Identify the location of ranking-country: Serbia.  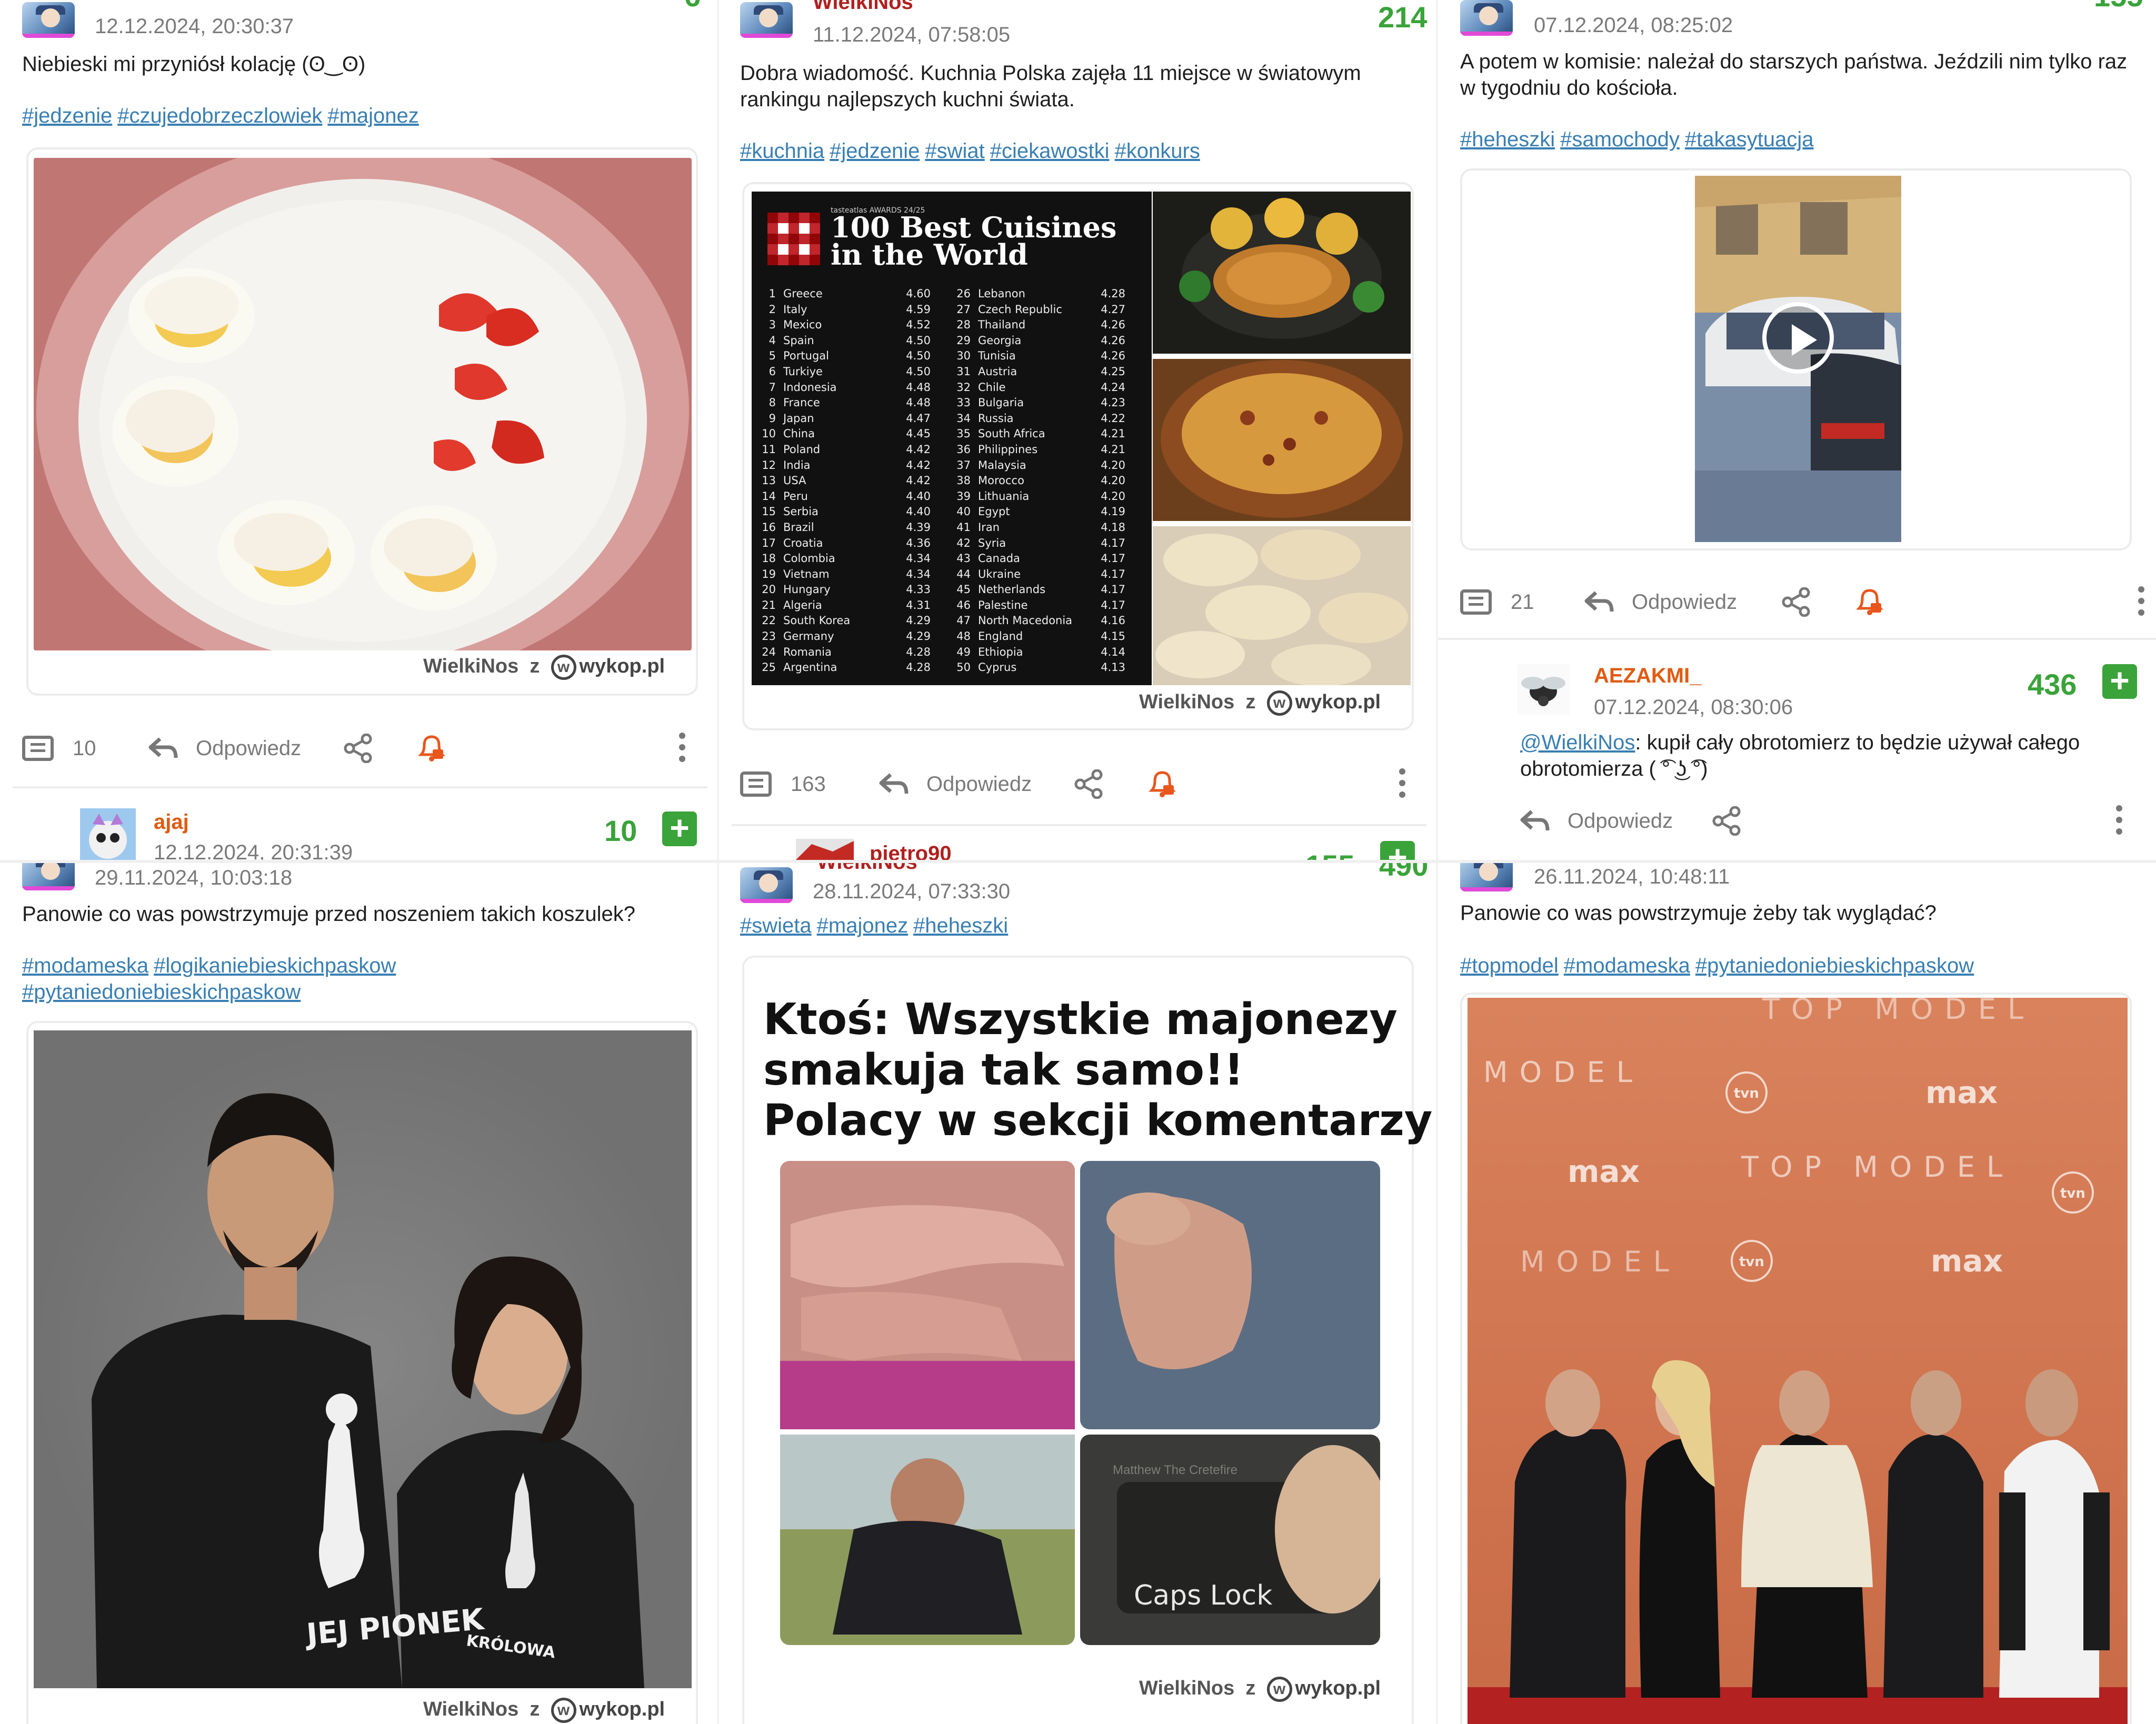
(801, 512).